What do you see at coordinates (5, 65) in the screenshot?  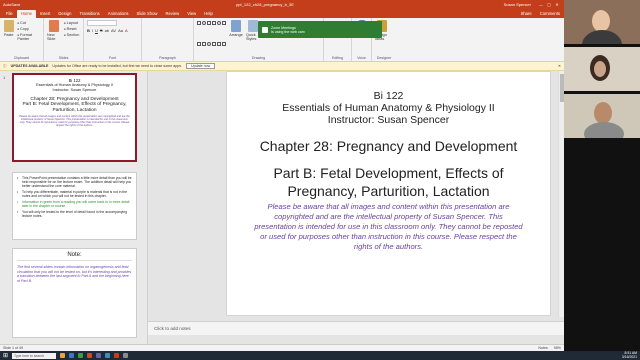 I see `info-icon: ⓘ` at bounding box center [5, 65].